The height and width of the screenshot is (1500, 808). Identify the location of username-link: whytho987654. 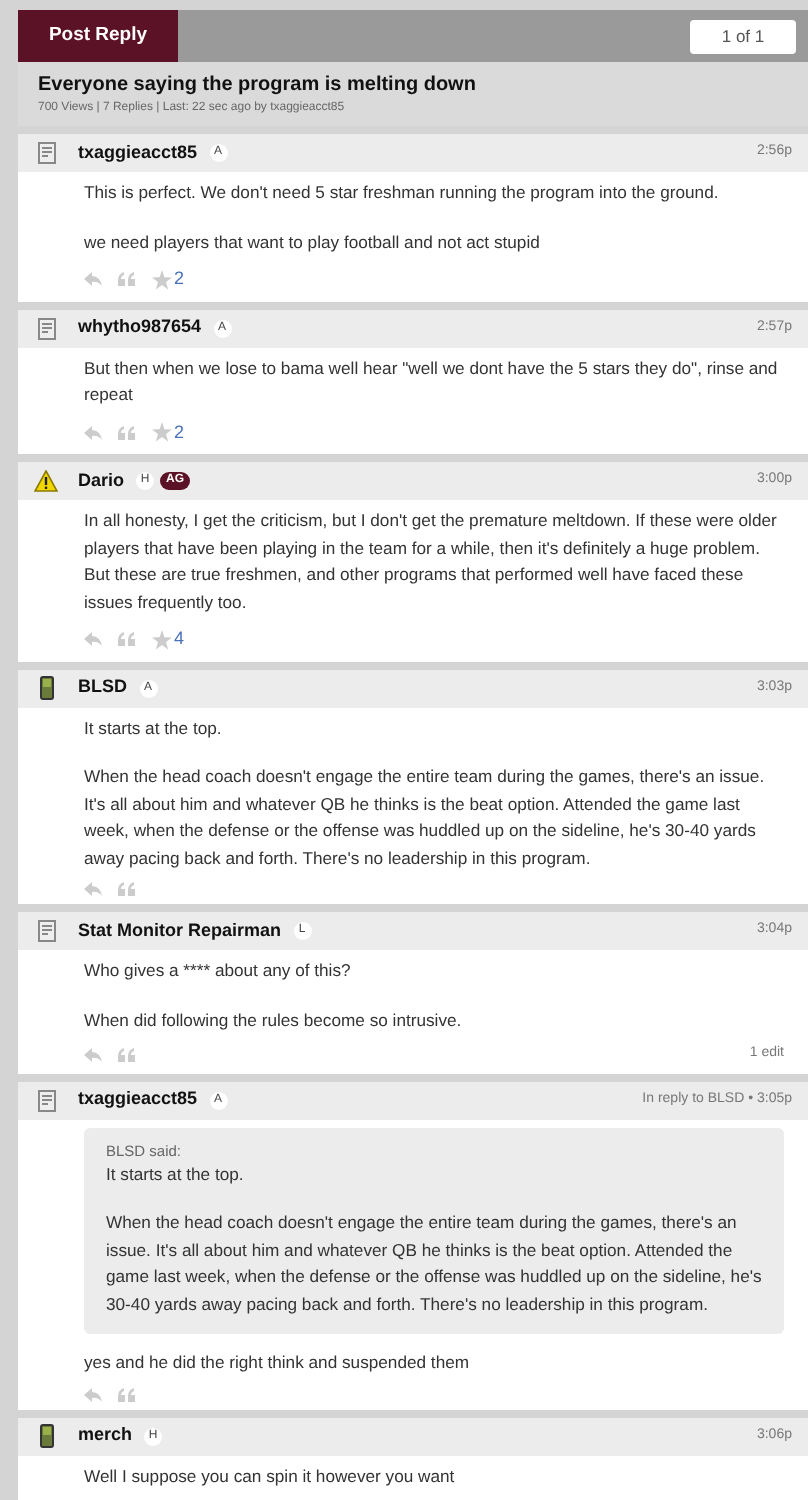
(140, 328).